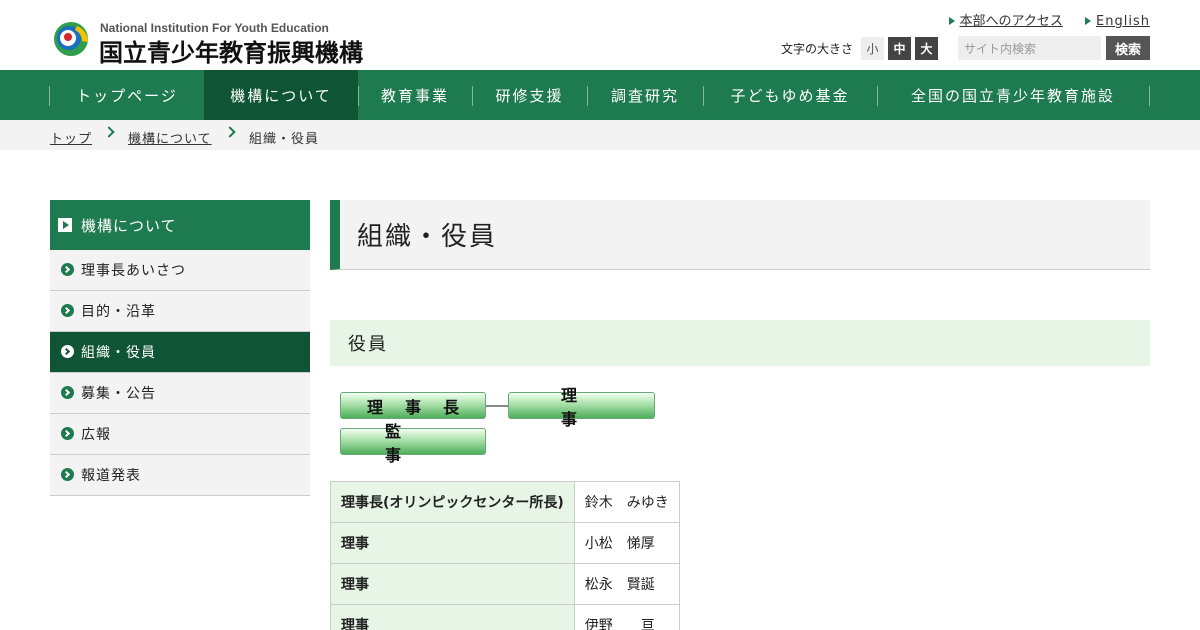 The image size is (1200, 630). Describe the element at coordinates (1149, 96) in the screenshot. I see `nav-divider` at that location.